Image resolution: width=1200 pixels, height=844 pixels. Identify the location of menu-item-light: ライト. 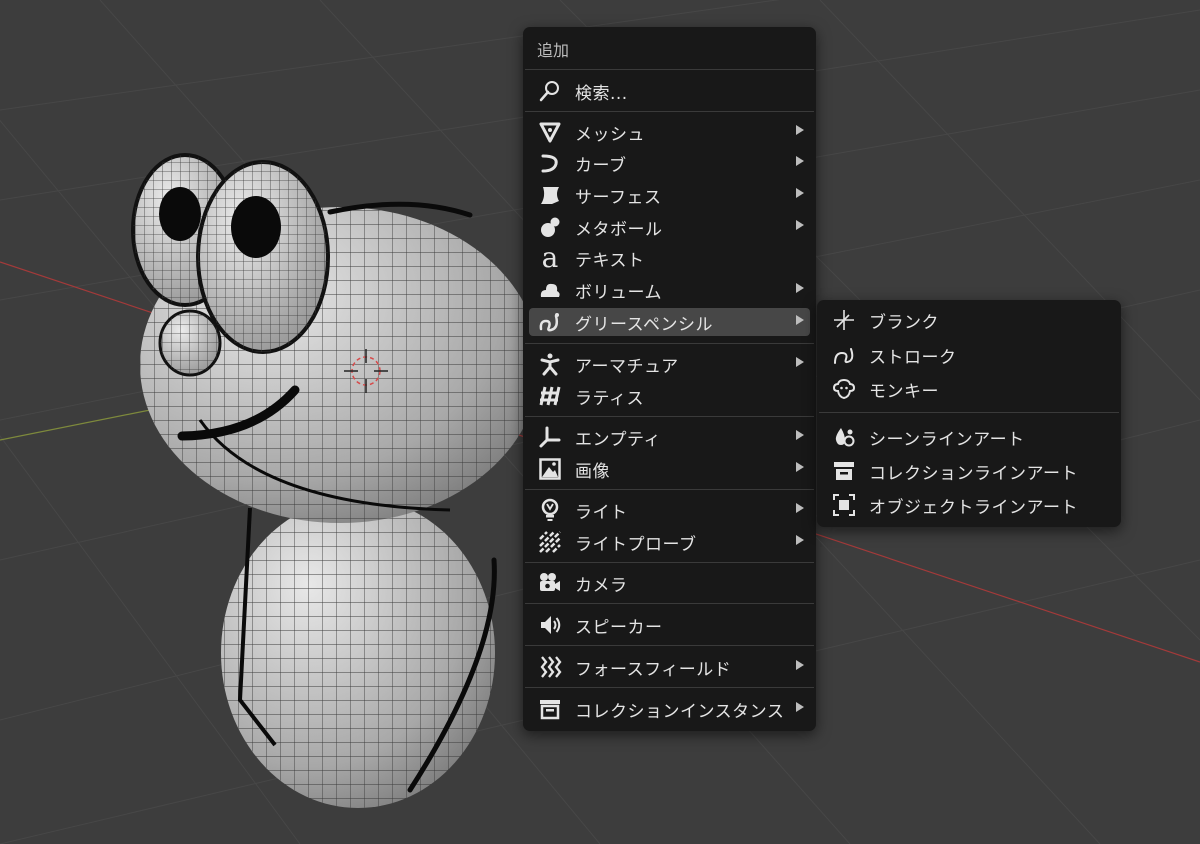
(669, 510).